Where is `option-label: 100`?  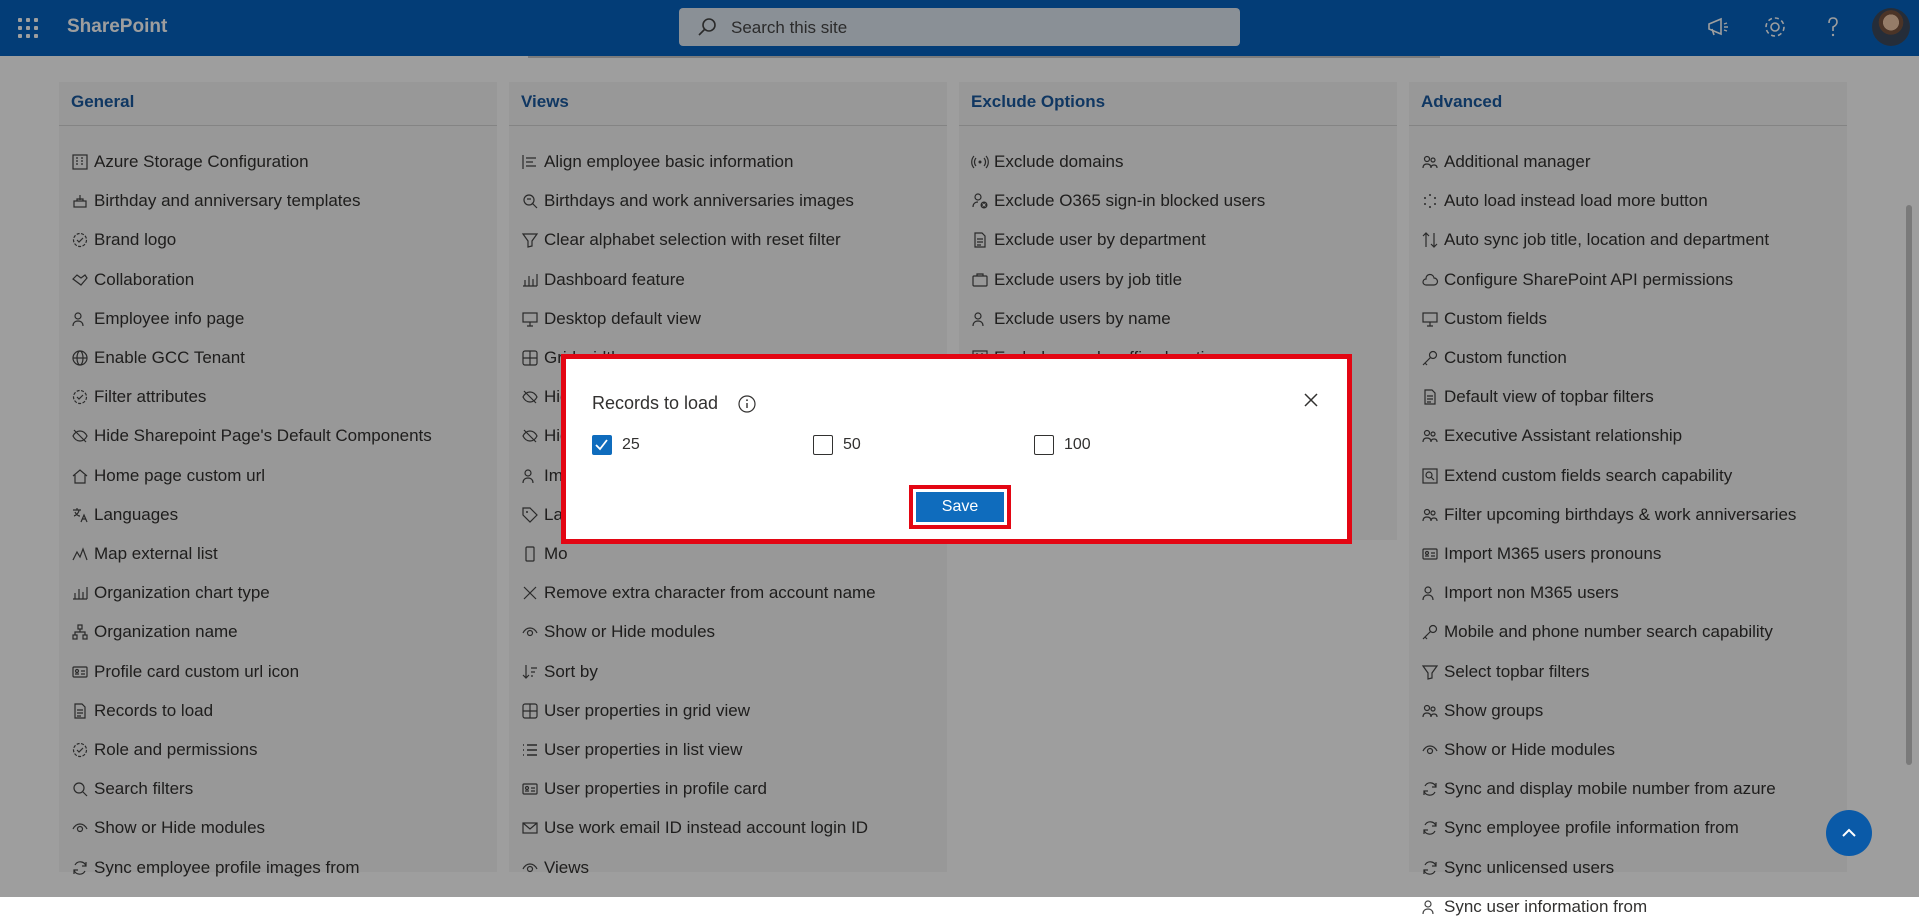
option-label: 100 is located at coordinates (1077, 444).